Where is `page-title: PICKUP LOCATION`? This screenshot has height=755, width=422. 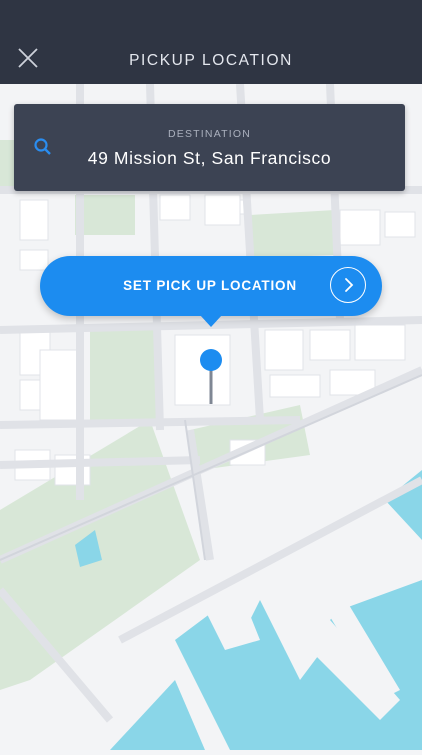
page-title: PICKUP LOCATION is located at coordinates (211, 60).